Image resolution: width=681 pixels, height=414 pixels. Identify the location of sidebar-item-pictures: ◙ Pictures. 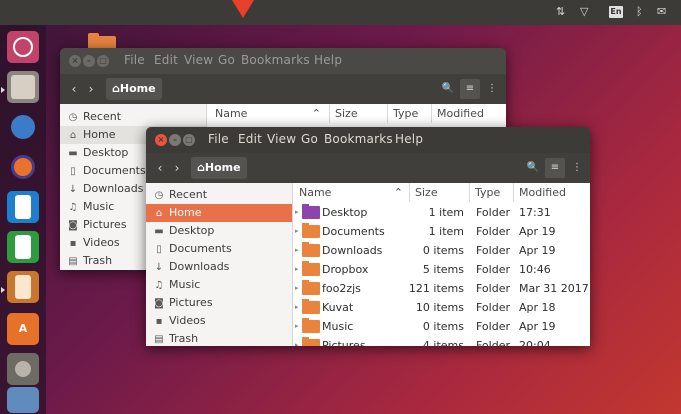
(219, 303).